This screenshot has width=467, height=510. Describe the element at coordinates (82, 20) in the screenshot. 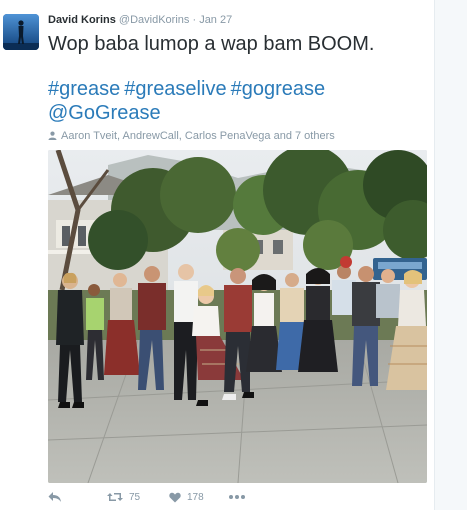

I see `author-name: David Korins` at that location.